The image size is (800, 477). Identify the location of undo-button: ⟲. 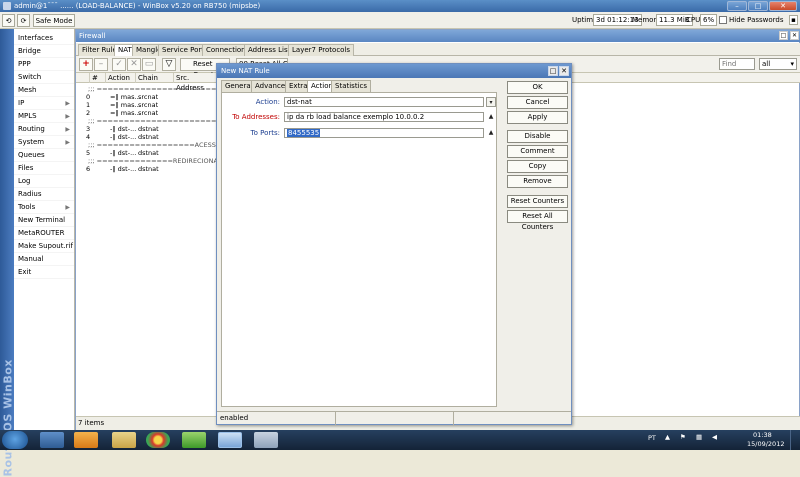
(8, 20).